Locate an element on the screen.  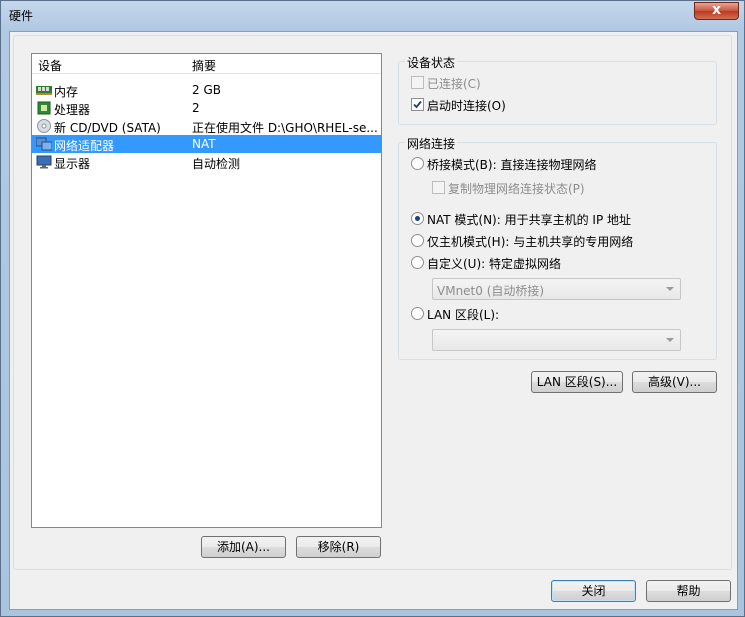
window-close-button: x is located at coordinates (716, 11).